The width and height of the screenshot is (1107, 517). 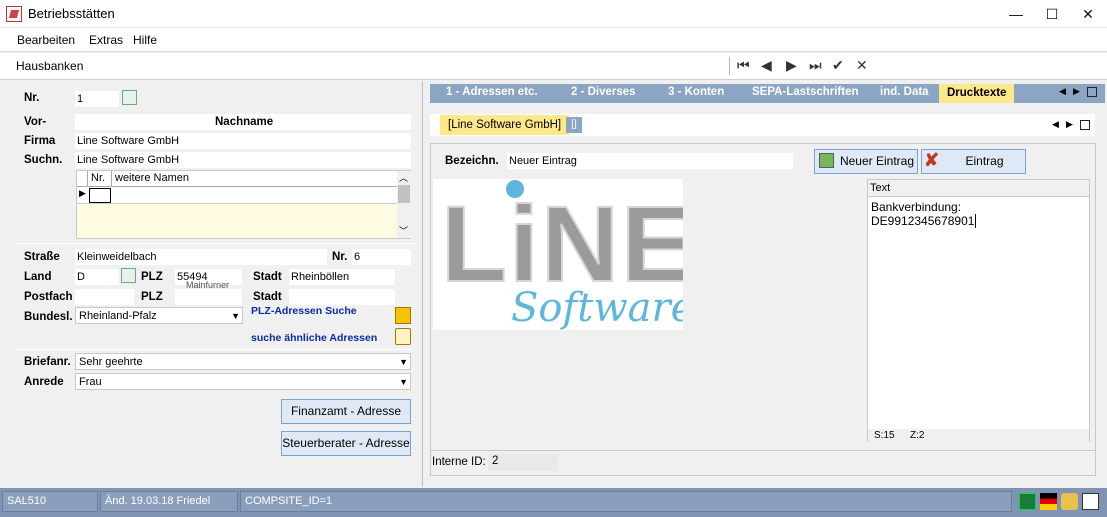 I want to click on magnifier-icon, so click(x=403, y=336).